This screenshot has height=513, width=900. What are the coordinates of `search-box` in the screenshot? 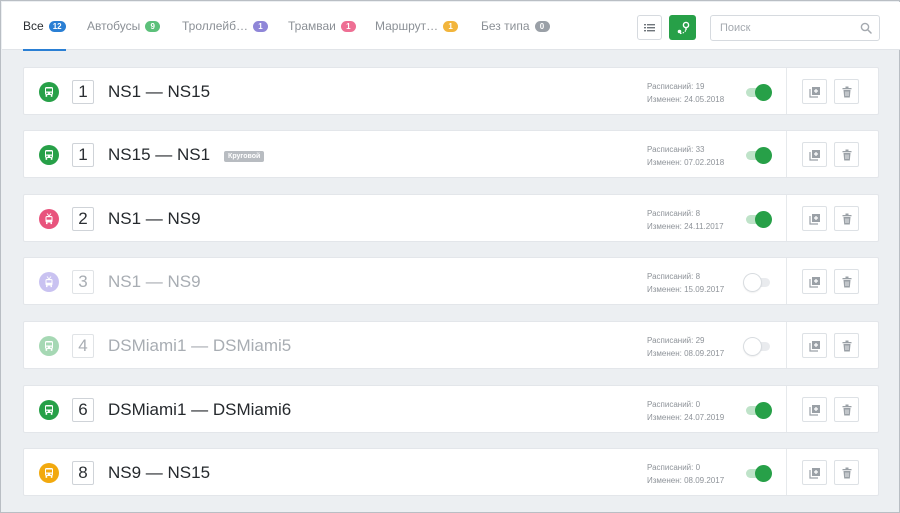 It's located at (795, 28).